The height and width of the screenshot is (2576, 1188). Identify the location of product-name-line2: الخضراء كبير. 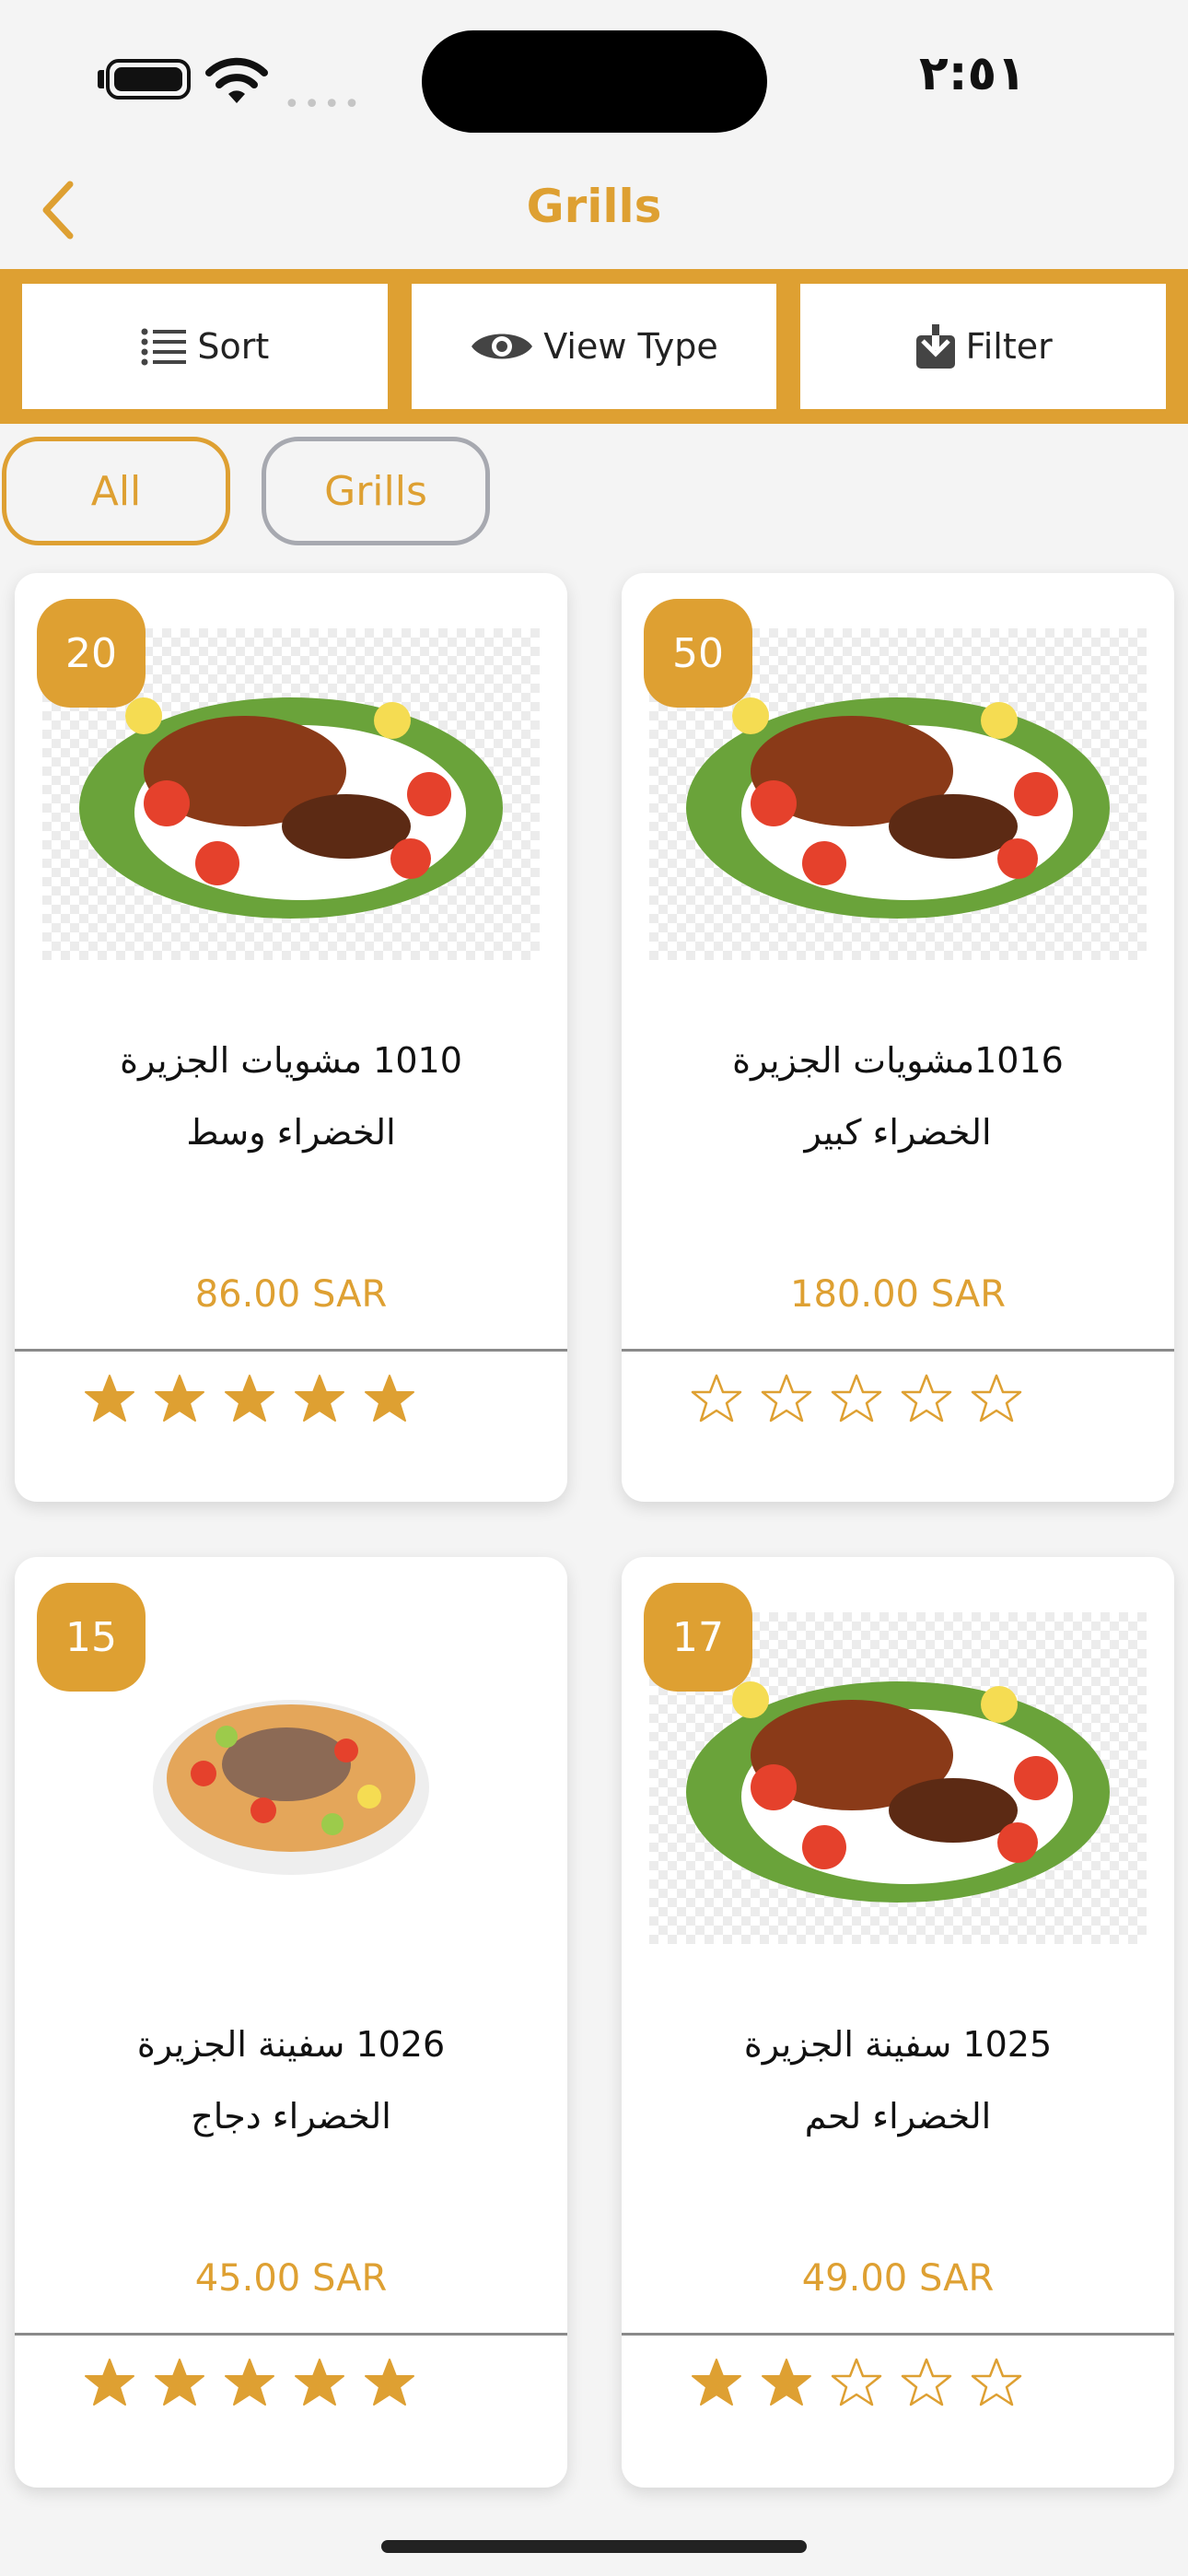
(898, 1132).